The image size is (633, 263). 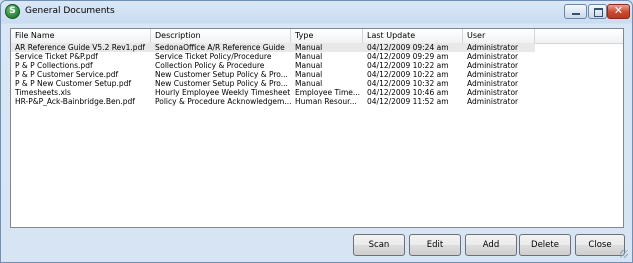 I want to click on column-header-file-name: File Name, so click(x=81, y=36).